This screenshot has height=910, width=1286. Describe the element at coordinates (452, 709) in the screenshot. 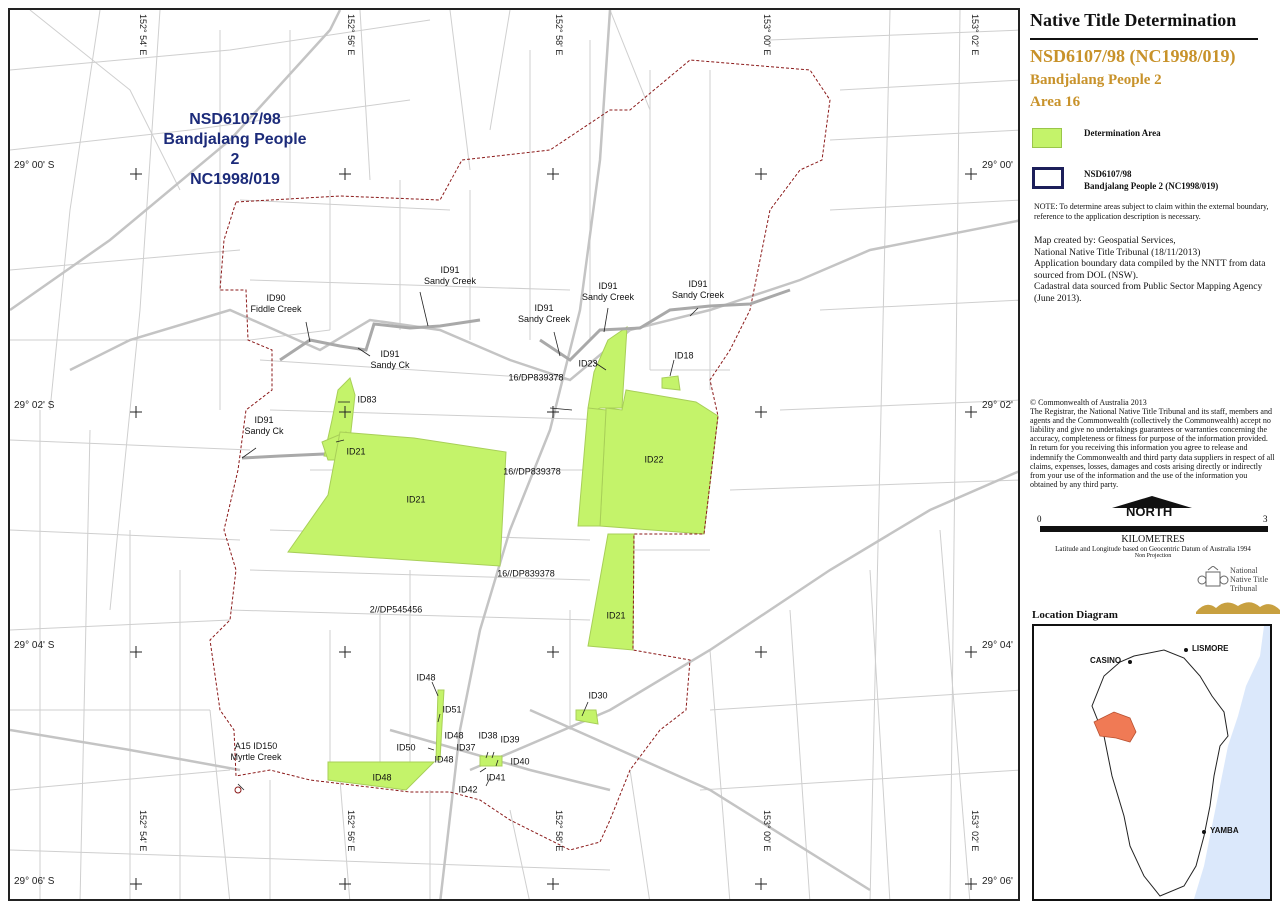

I see `feature-label-id51: ID51` at that location.